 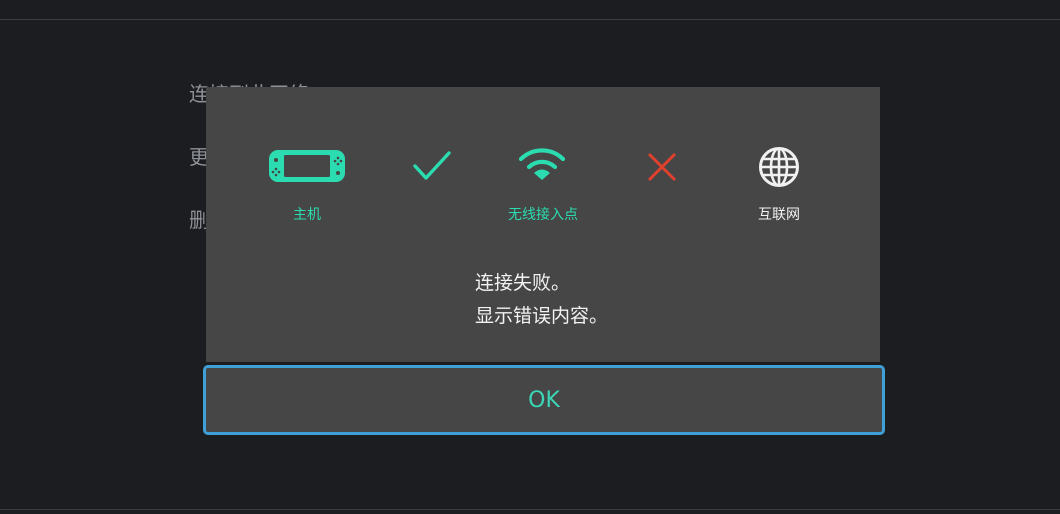 What do you see at coordinates (307, 215) in the screenshot?
I see `console-label: 主机` at bounding box center [307, 215].